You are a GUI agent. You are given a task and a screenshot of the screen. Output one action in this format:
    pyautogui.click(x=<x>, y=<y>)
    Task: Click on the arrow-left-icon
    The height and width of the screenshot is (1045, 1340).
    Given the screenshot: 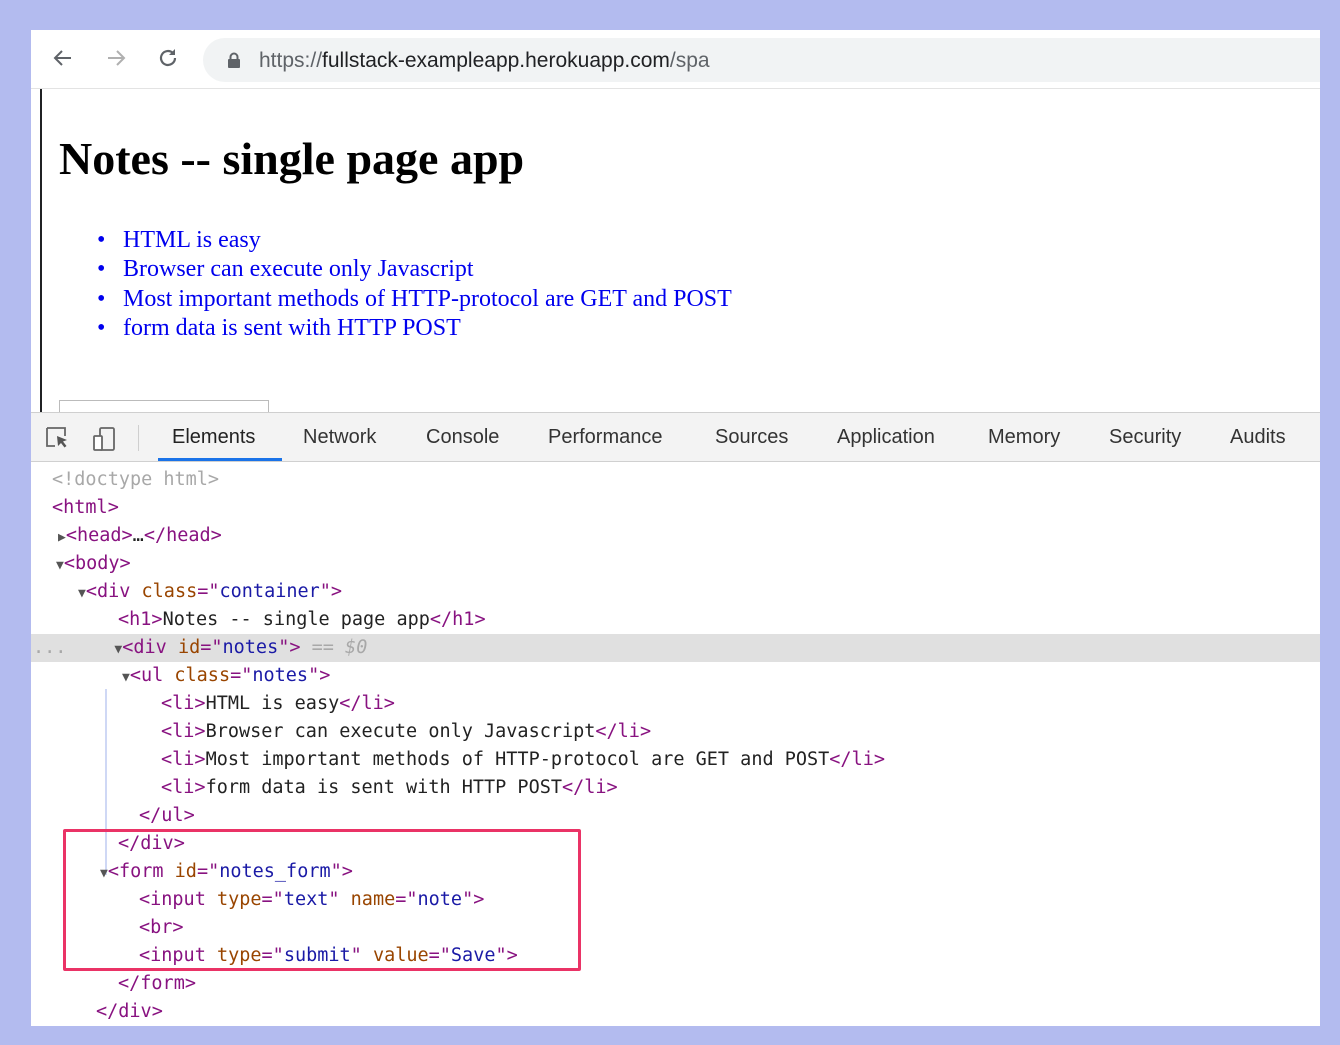 What is the action you would take?
    pyautogui.click(x=62, y=58)
    